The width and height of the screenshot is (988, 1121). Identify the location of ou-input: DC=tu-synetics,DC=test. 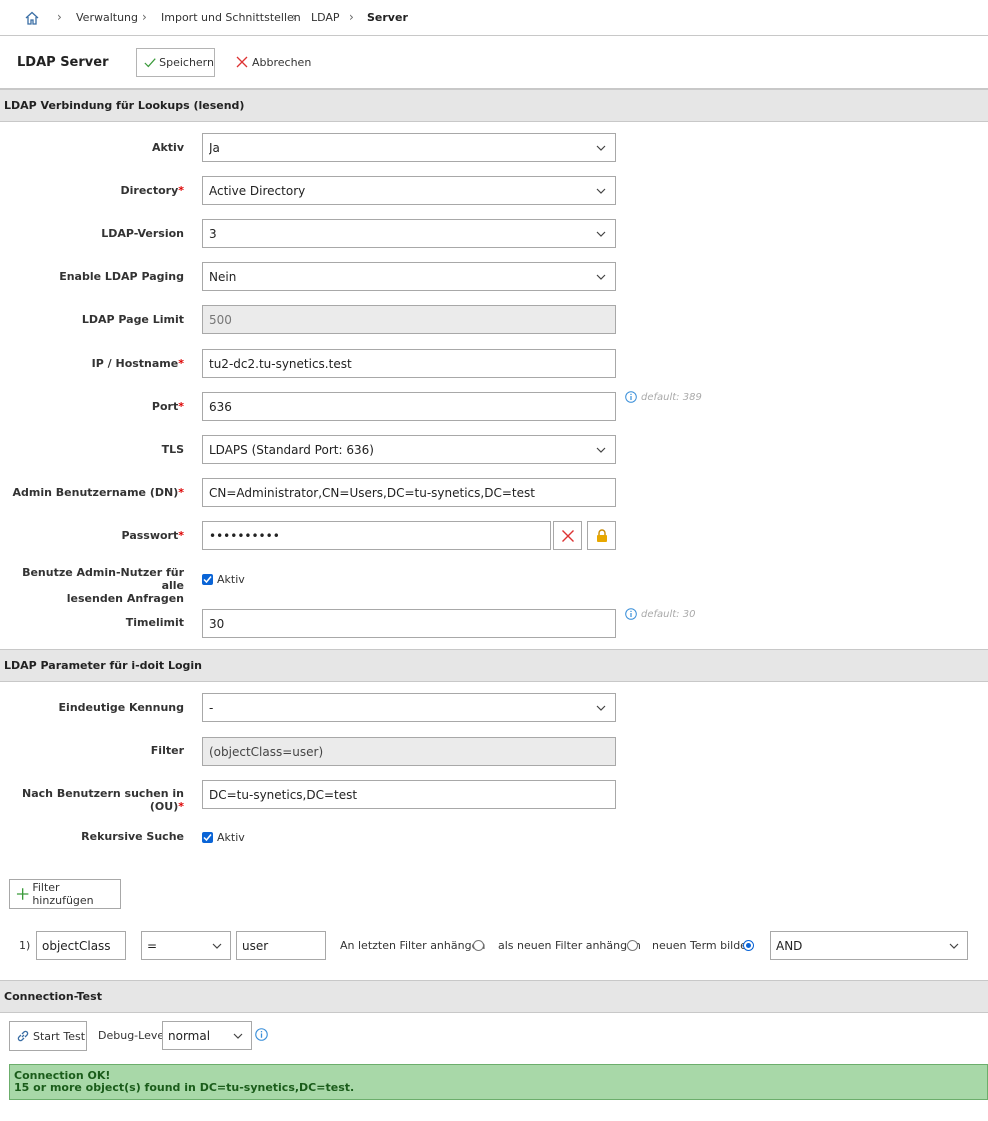
(409, 794).